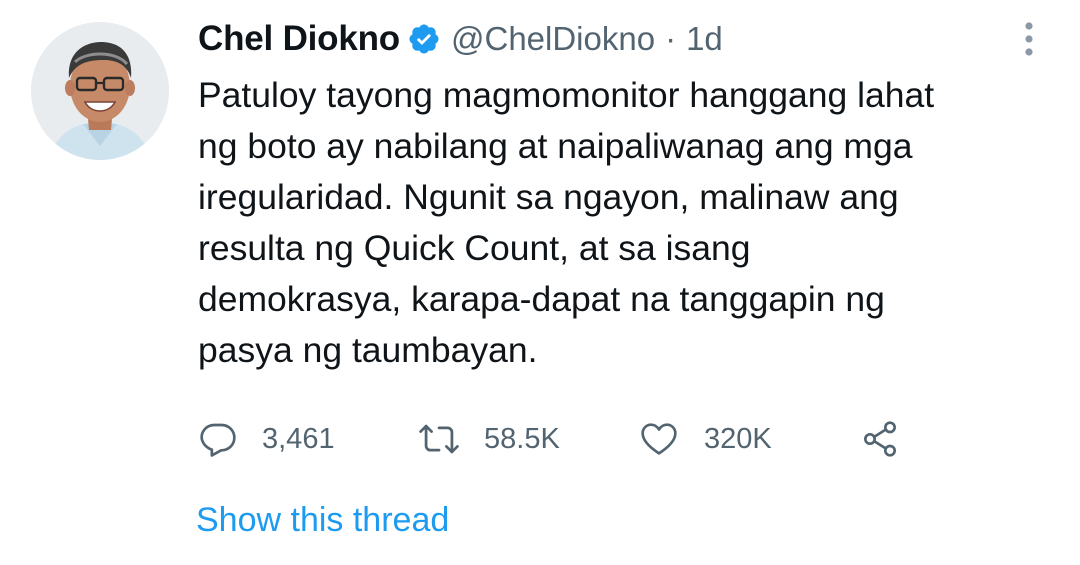  I want to click on author-name: Chel Diokno, so click(299, 39).